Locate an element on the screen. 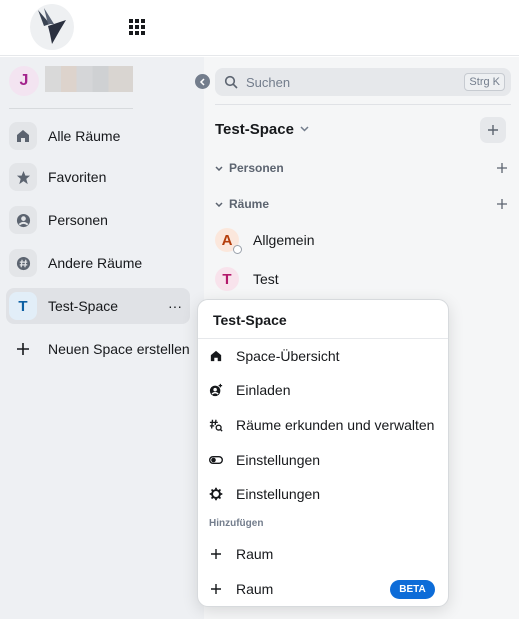  invite-icon is located at coordinates (215, 390).